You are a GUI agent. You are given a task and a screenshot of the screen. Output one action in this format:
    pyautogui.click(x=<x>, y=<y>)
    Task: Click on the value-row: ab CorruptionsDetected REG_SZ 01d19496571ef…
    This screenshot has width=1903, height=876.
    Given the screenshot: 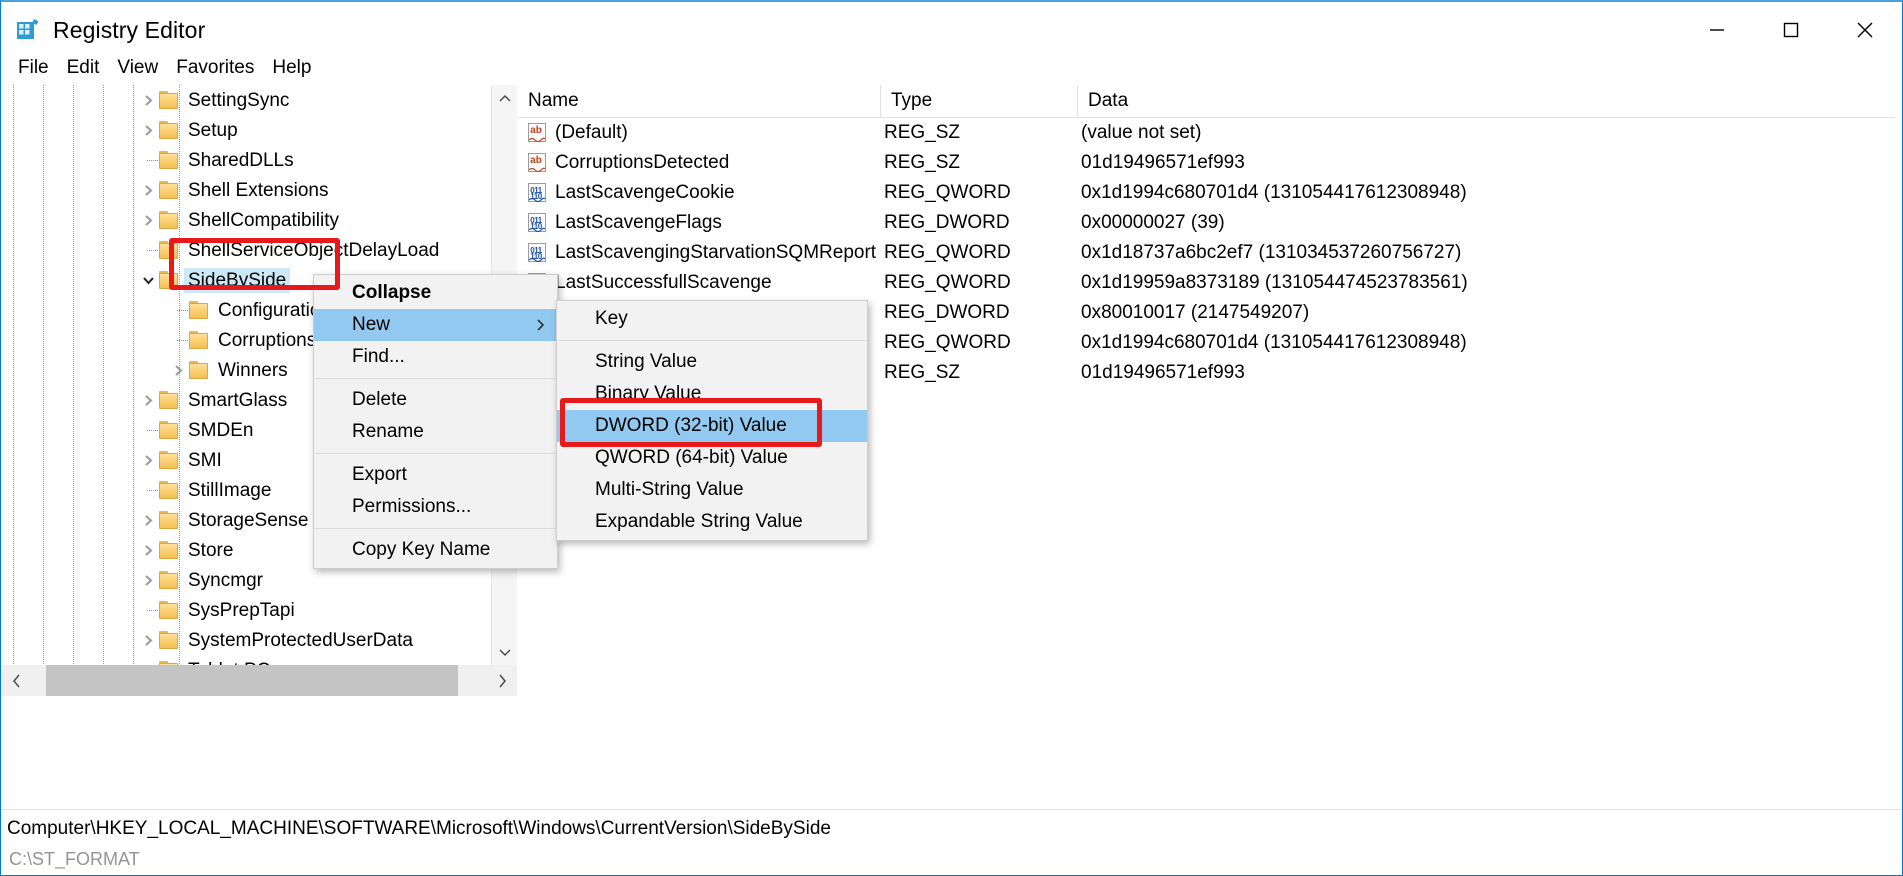 What is the action you would take?
    pyautogui.click(x=1210, y=163)
    